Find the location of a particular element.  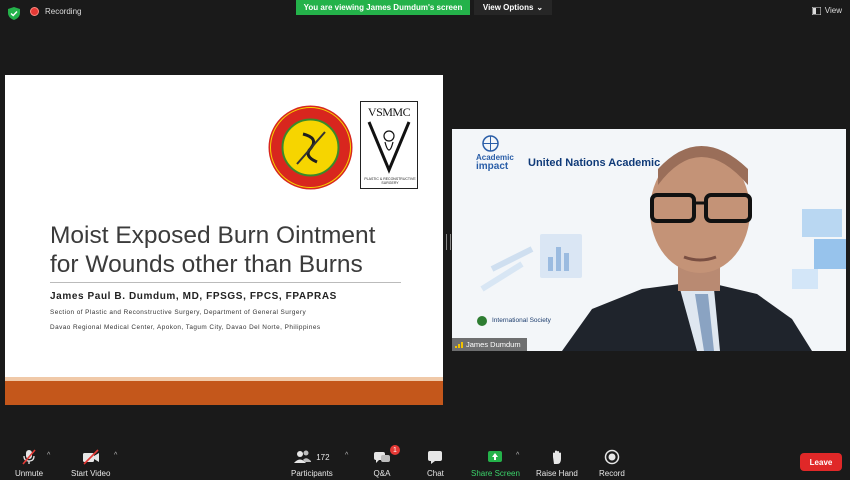

participants-icon is located at coordinates (303, 456).